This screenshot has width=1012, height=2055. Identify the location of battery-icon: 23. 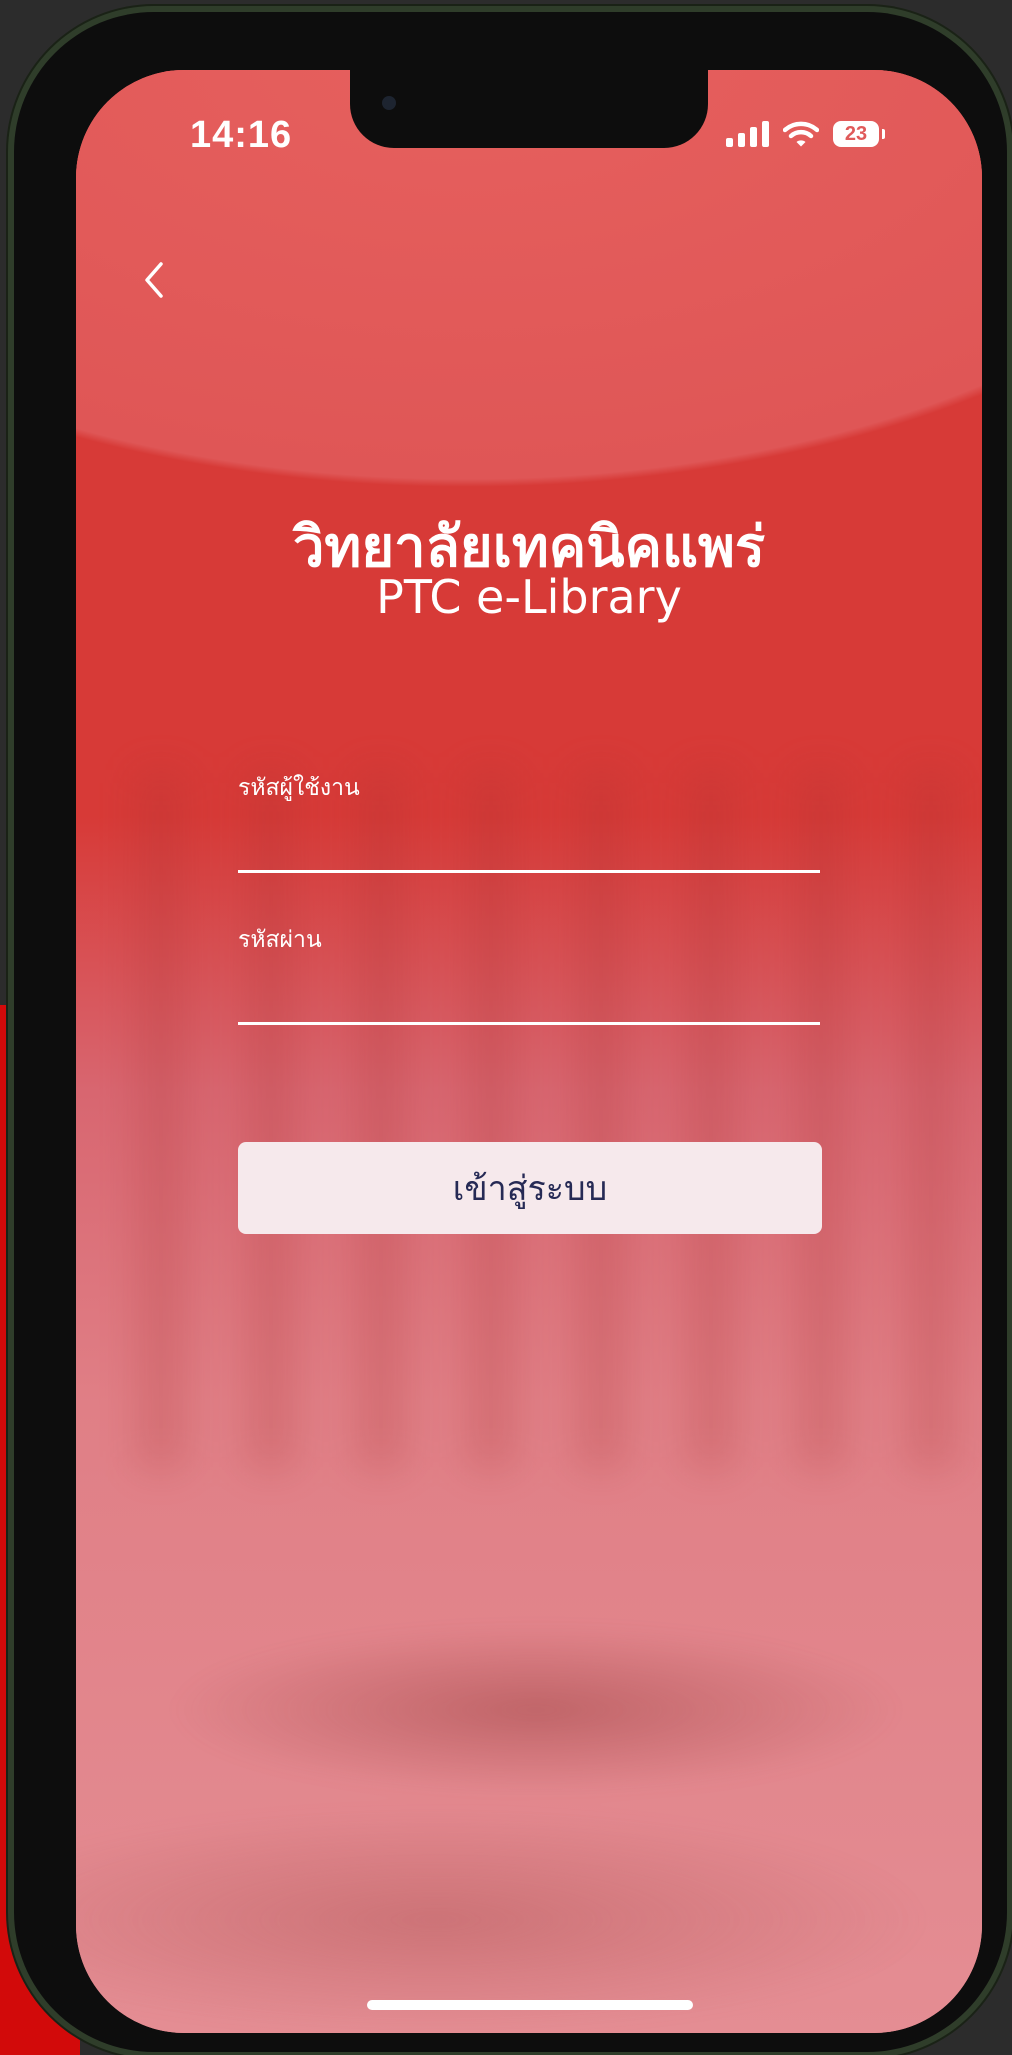
(859, 134).